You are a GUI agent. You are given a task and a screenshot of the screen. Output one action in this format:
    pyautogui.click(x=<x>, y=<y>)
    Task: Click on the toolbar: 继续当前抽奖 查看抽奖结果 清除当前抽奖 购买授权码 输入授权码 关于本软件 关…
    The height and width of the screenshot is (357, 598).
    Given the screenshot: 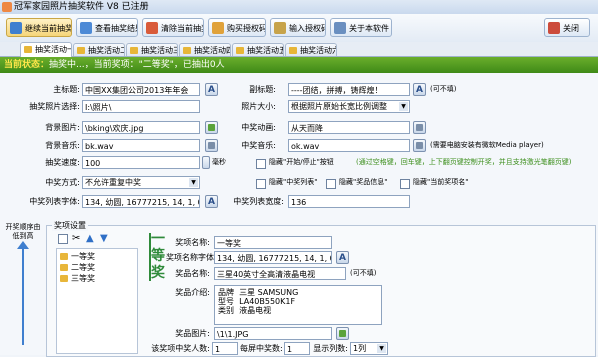 What is the action you would take?
    pyautogui.click(x=299, y=28)
    